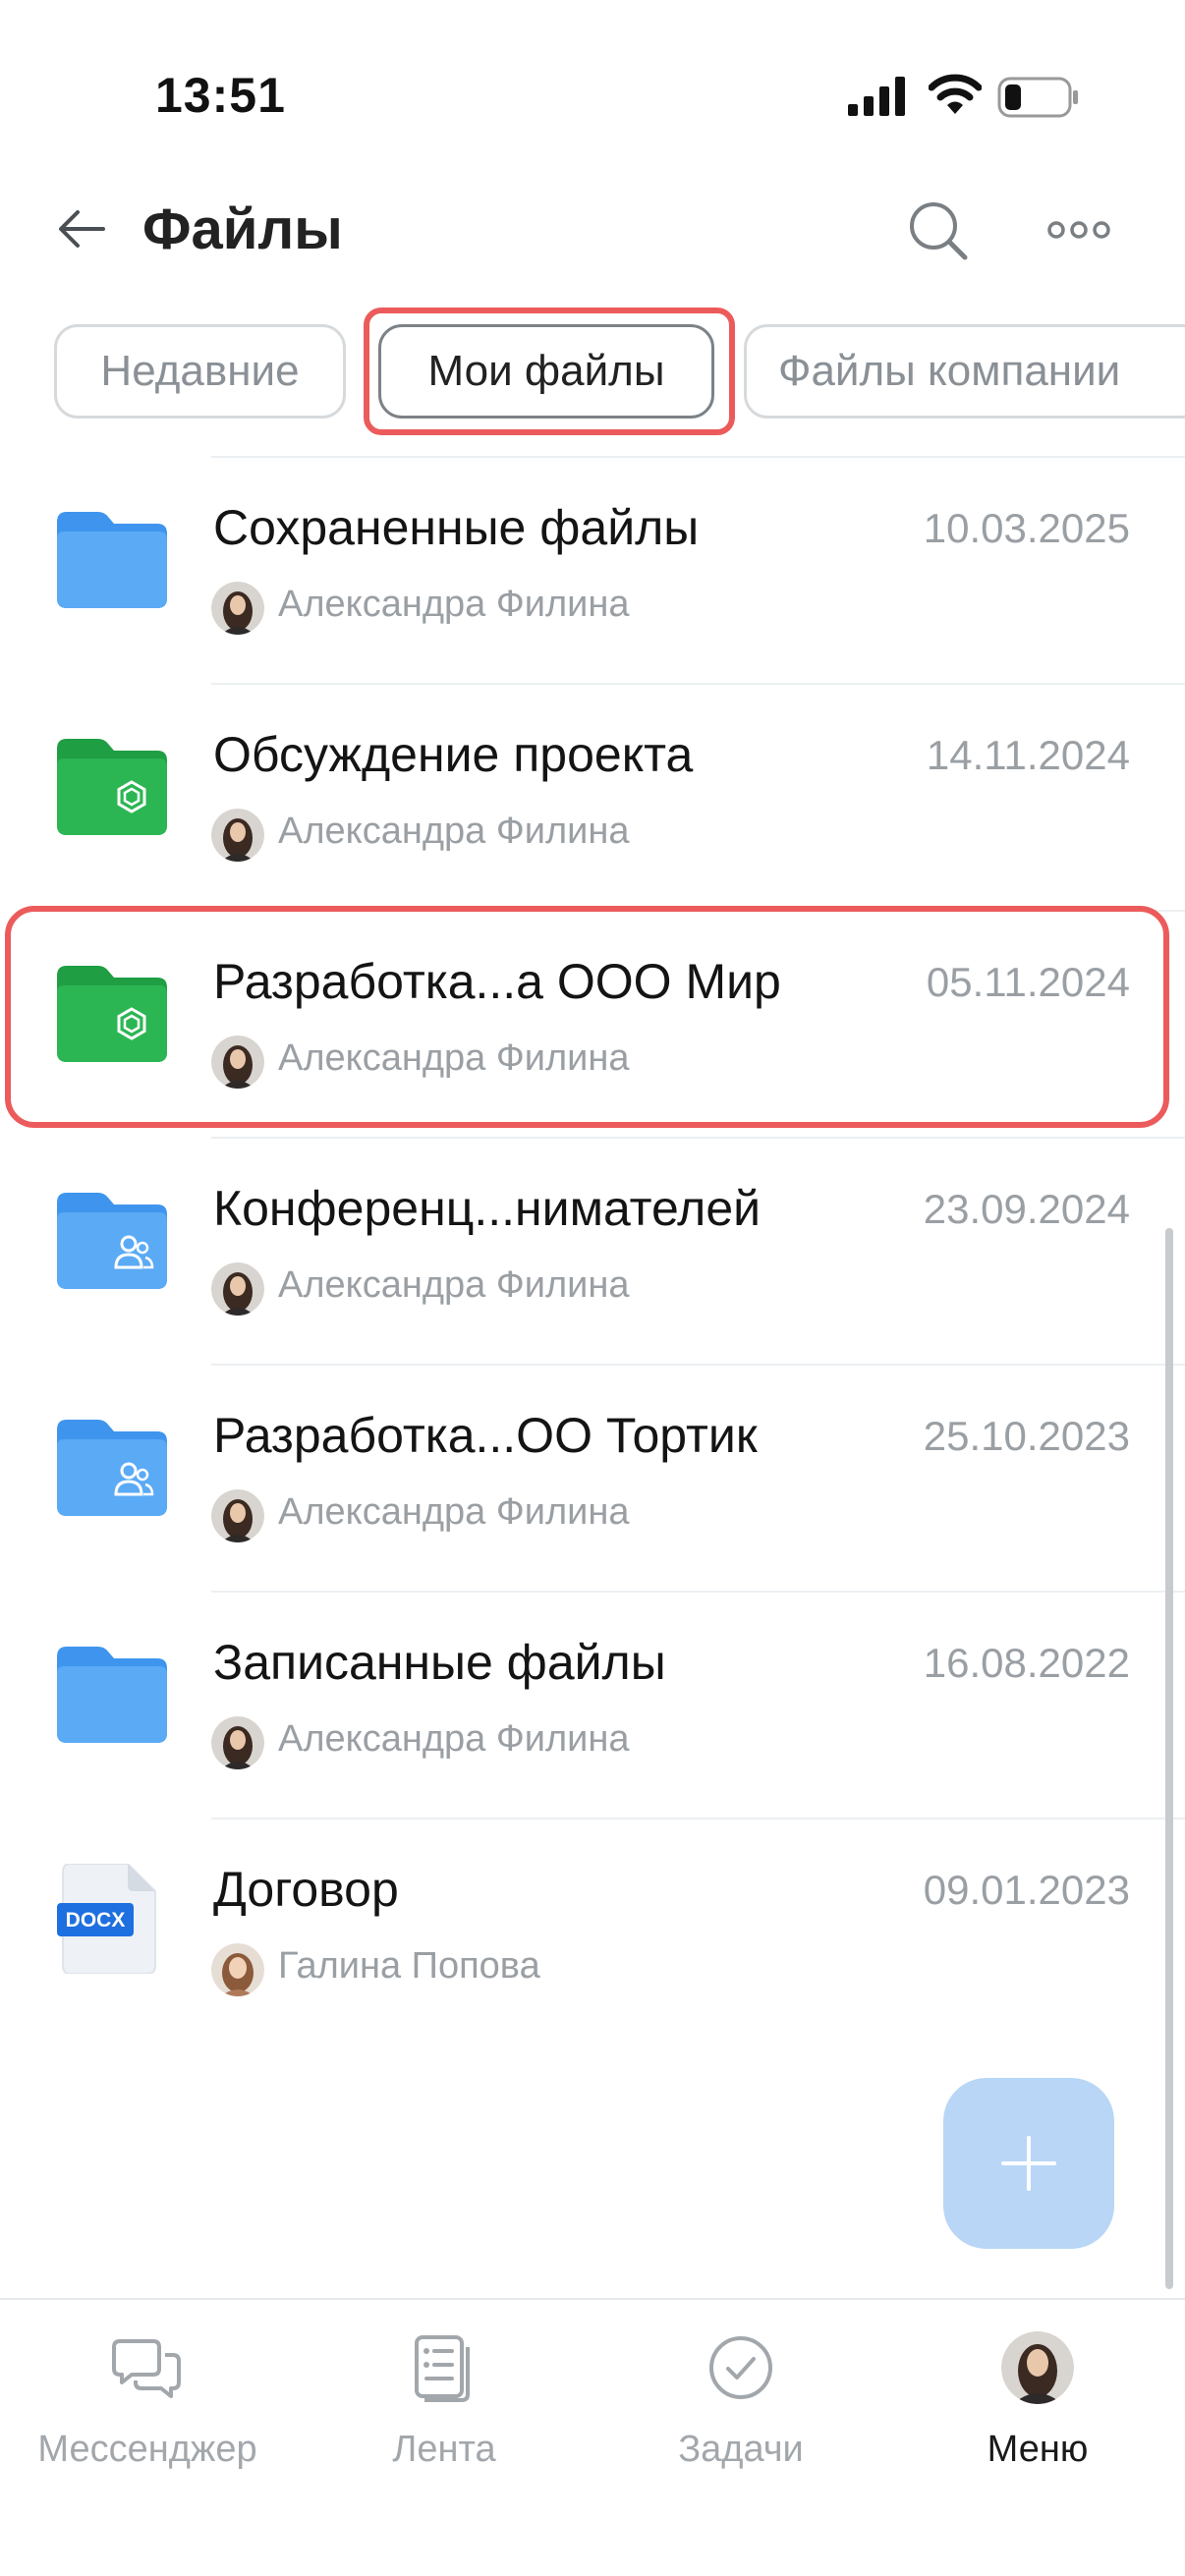 The height and width of the screenshot is (2576, 1185). Describe the element at coordinates (82, 228) in the screenshot. I see `back-arrow-icon` at that location.